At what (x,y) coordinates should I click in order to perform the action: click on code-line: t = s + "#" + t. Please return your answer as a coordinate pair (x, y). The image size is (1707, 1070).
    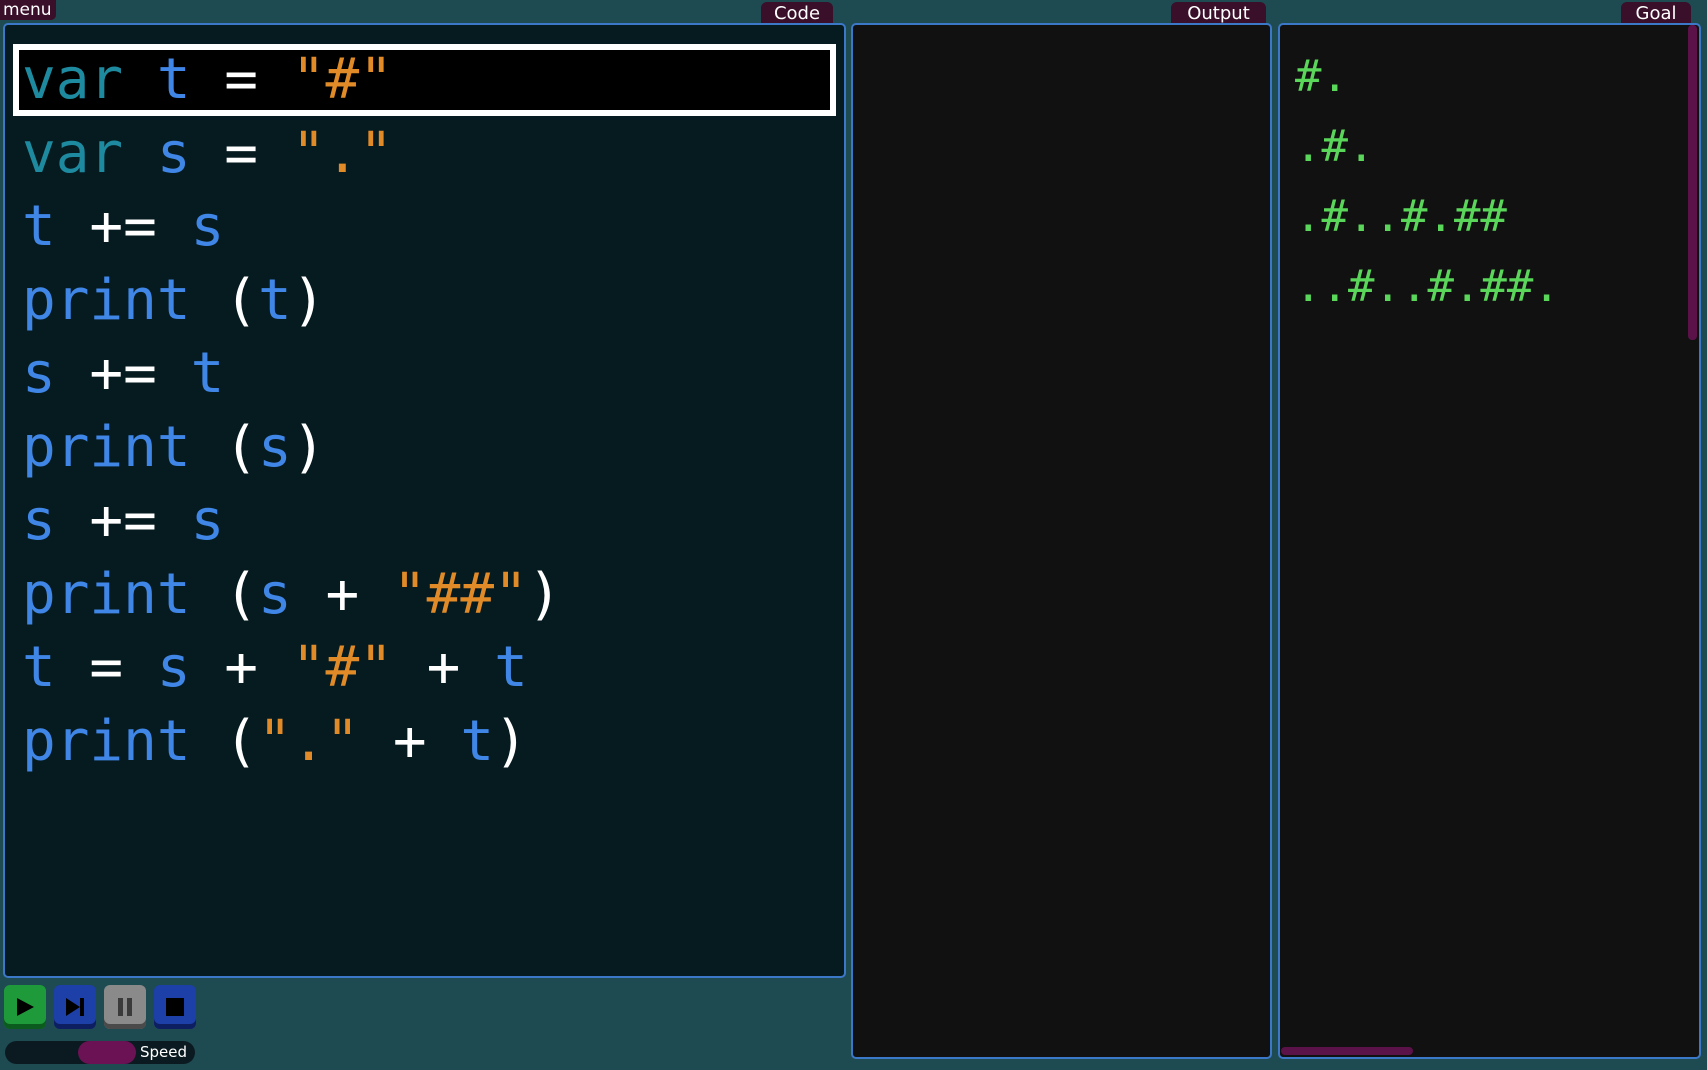
    Looking at the image, I should click on (275, 668).